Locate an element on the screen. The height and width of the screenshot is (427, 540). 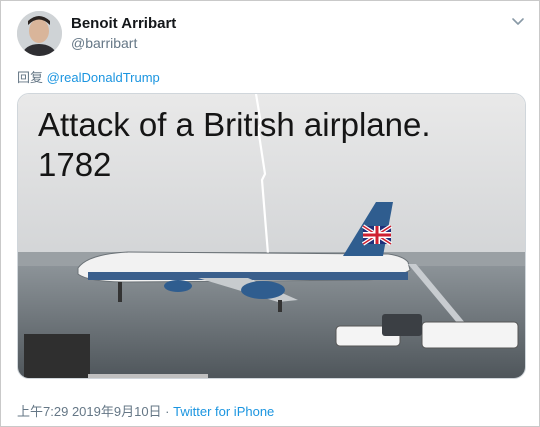
image-caption-line-1: Attack of a British airplane. is located at coordinates (234, 124).